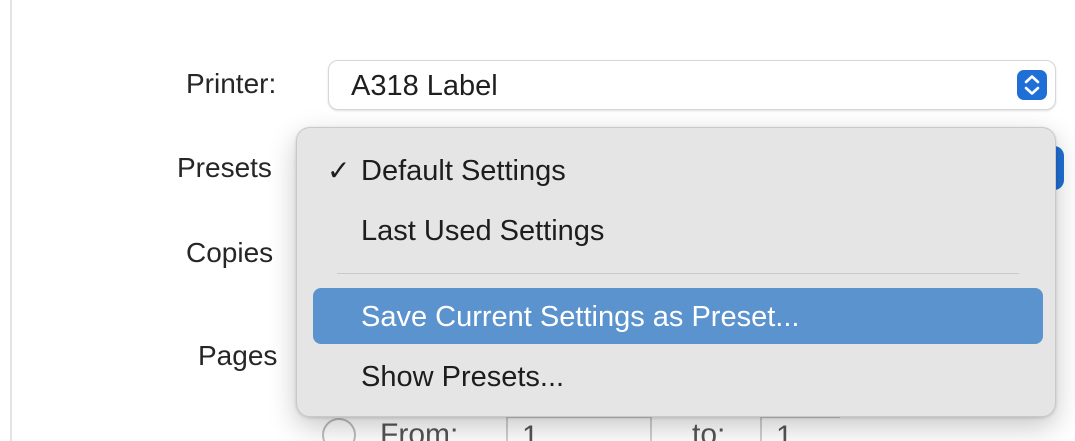  I want to click on to-label: to:, so click(709, 429).